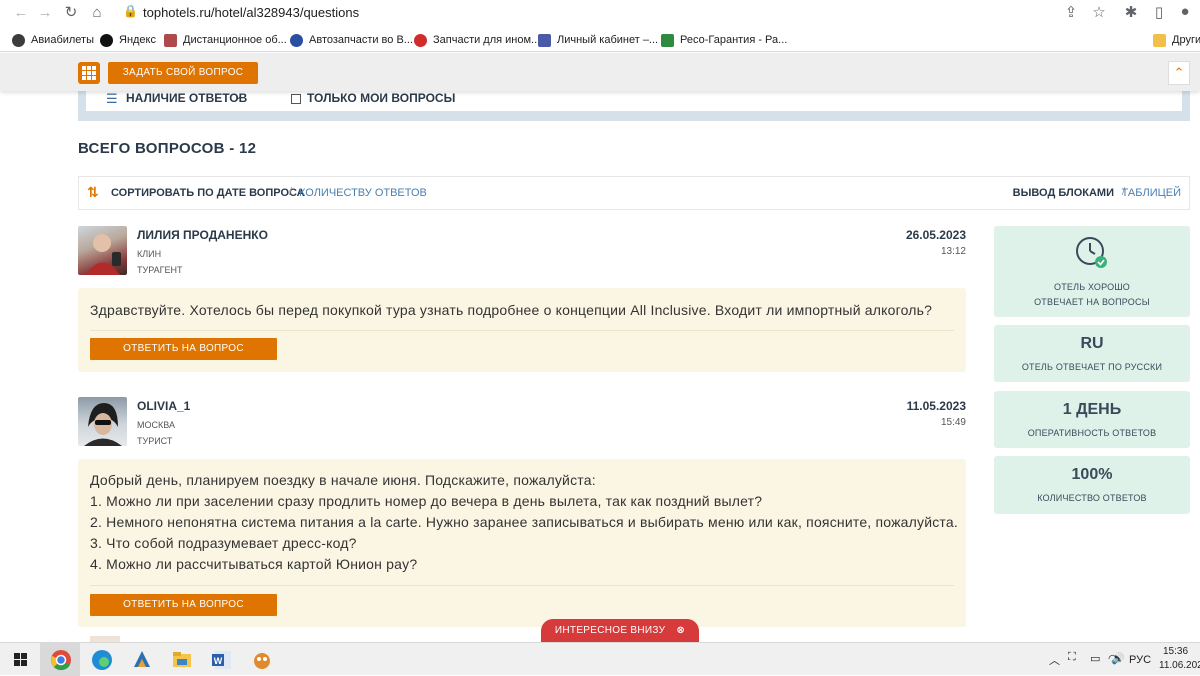 This screenshot has width=1200, height=676. I want to click on word-icon: W, so click(222, 659).